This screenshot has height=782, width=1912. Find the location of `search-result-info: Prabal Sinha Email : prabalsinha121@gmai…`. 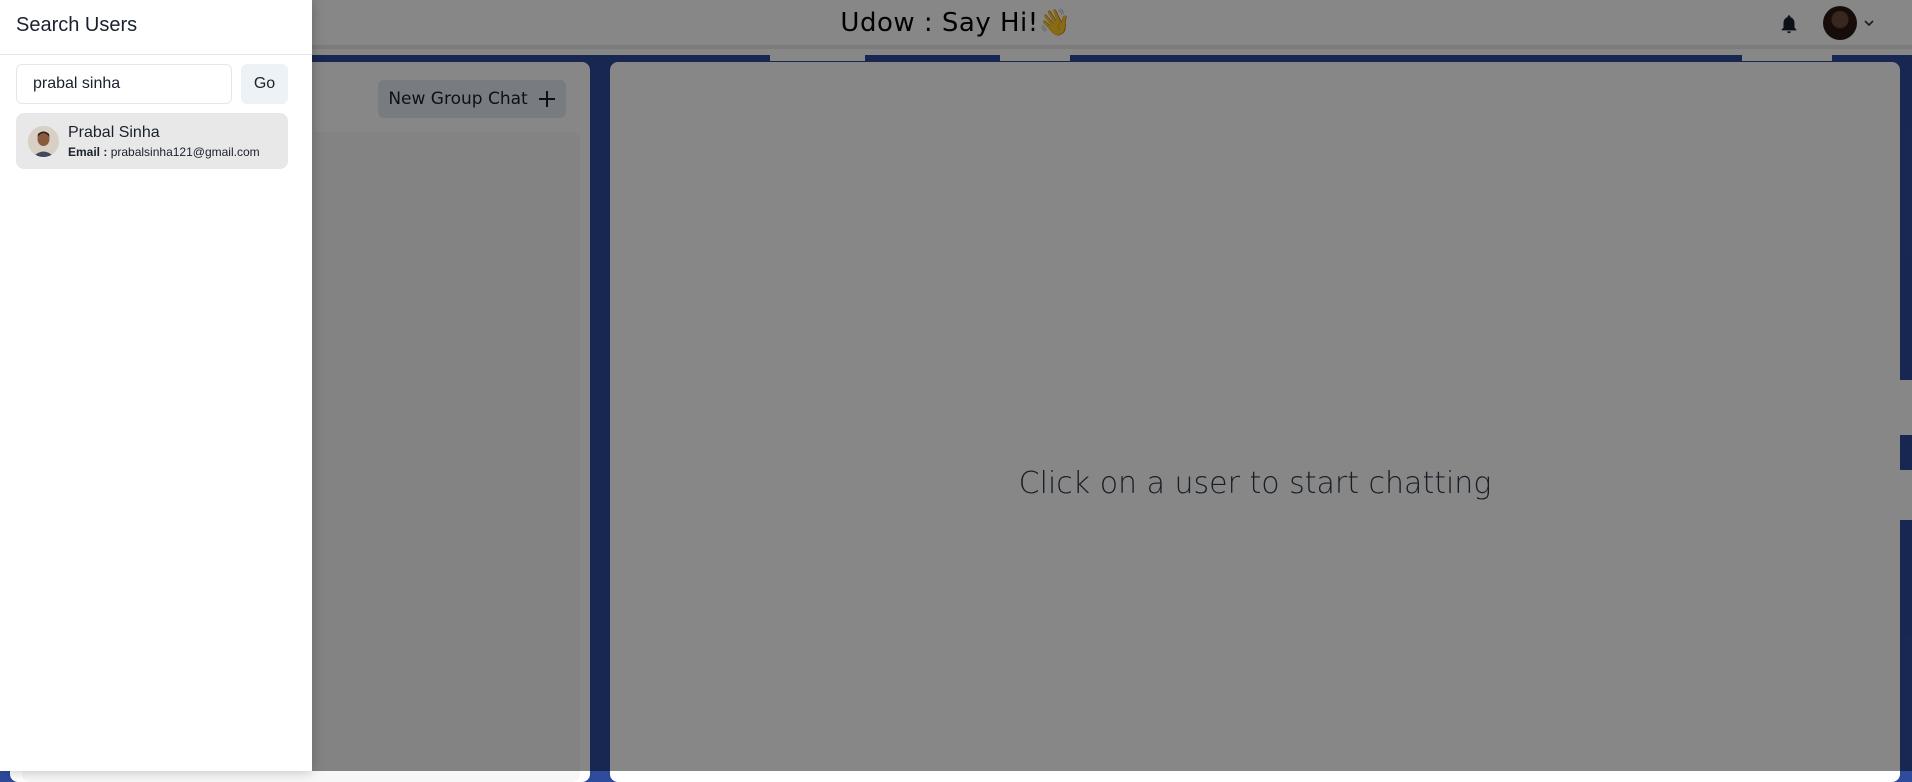

search-result-info: Prabal Sinha Email : prabalsinha121@gmai… is located at coordinates (164, 141).